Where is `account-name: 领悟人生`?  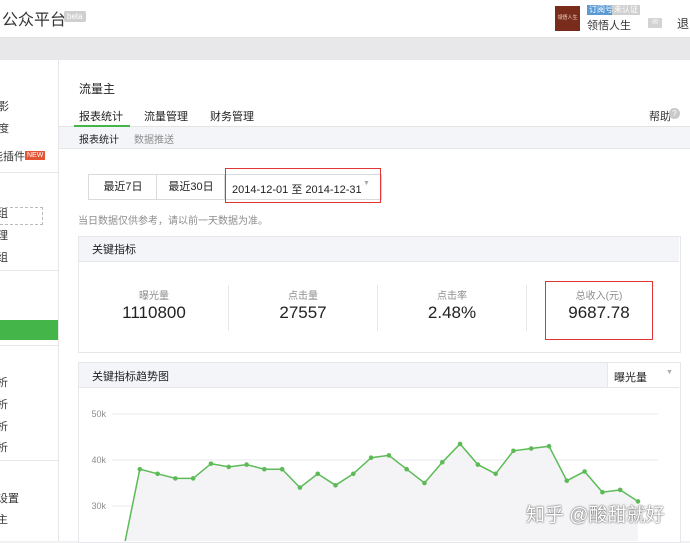 account-name: 领悟人生 is located at coordinates (609, 25).